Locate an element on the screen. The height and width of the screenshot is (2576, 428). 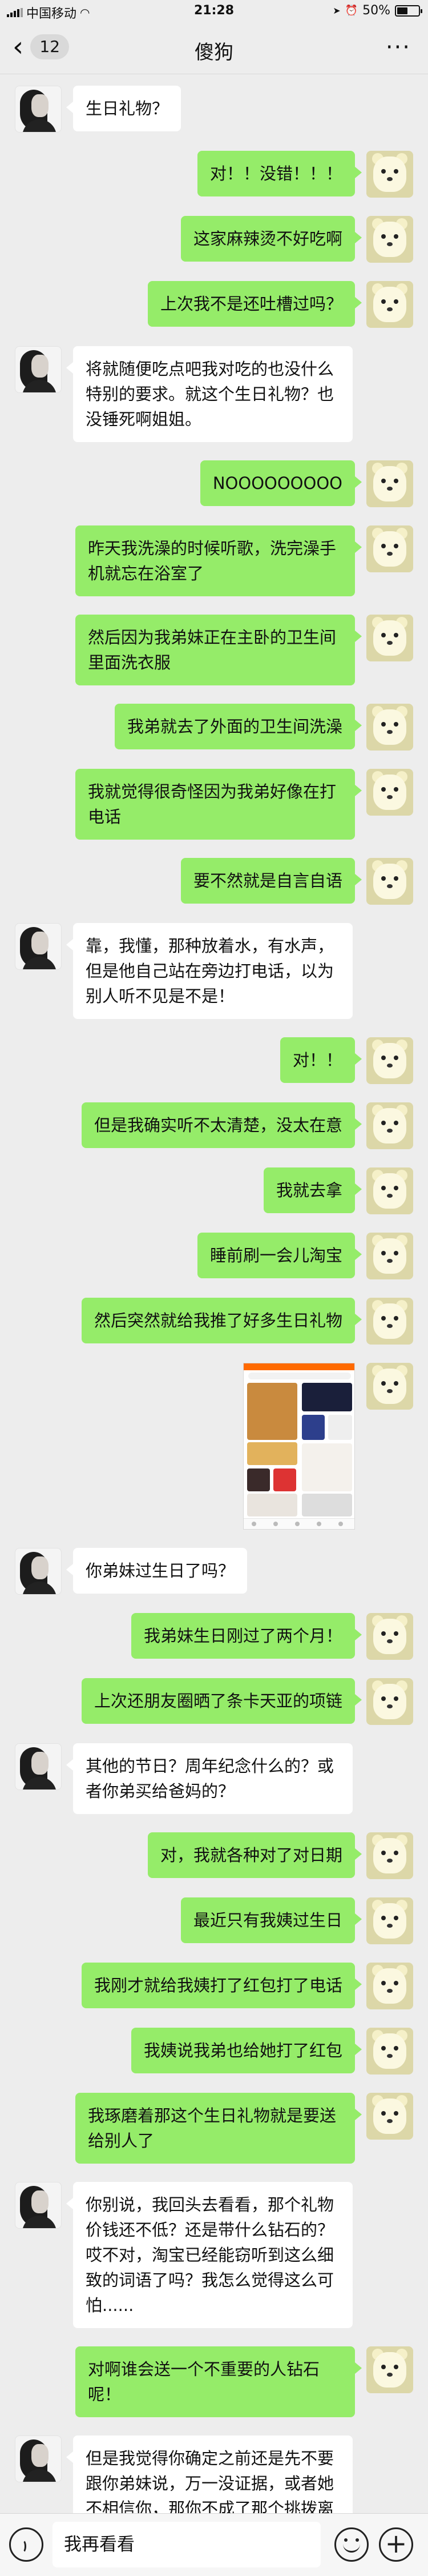
sent-message-bubble: 这家麻辣烫不好吃啊 is located at coordinates (271, 239).